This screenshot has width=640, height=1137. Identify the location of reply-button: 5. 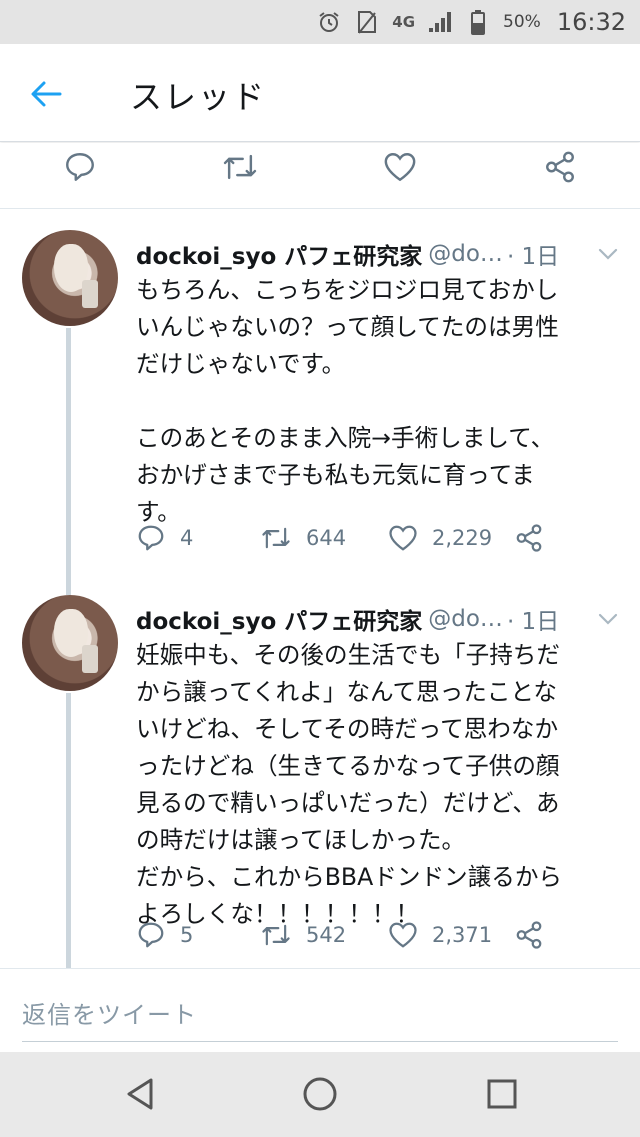
(164, 935).